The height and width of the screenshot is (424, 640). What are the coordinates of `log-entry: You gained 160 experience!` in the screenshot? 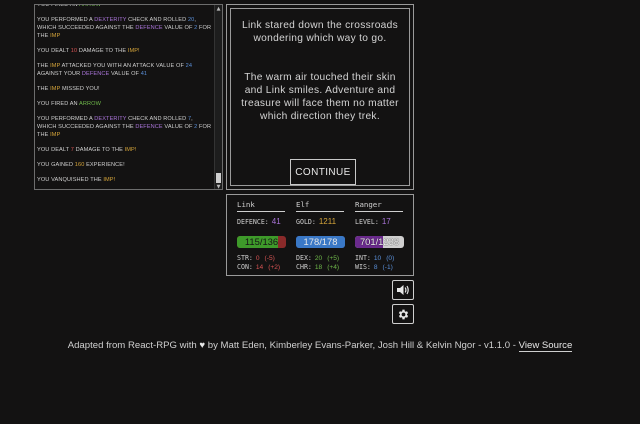 It's located at (124, 165).